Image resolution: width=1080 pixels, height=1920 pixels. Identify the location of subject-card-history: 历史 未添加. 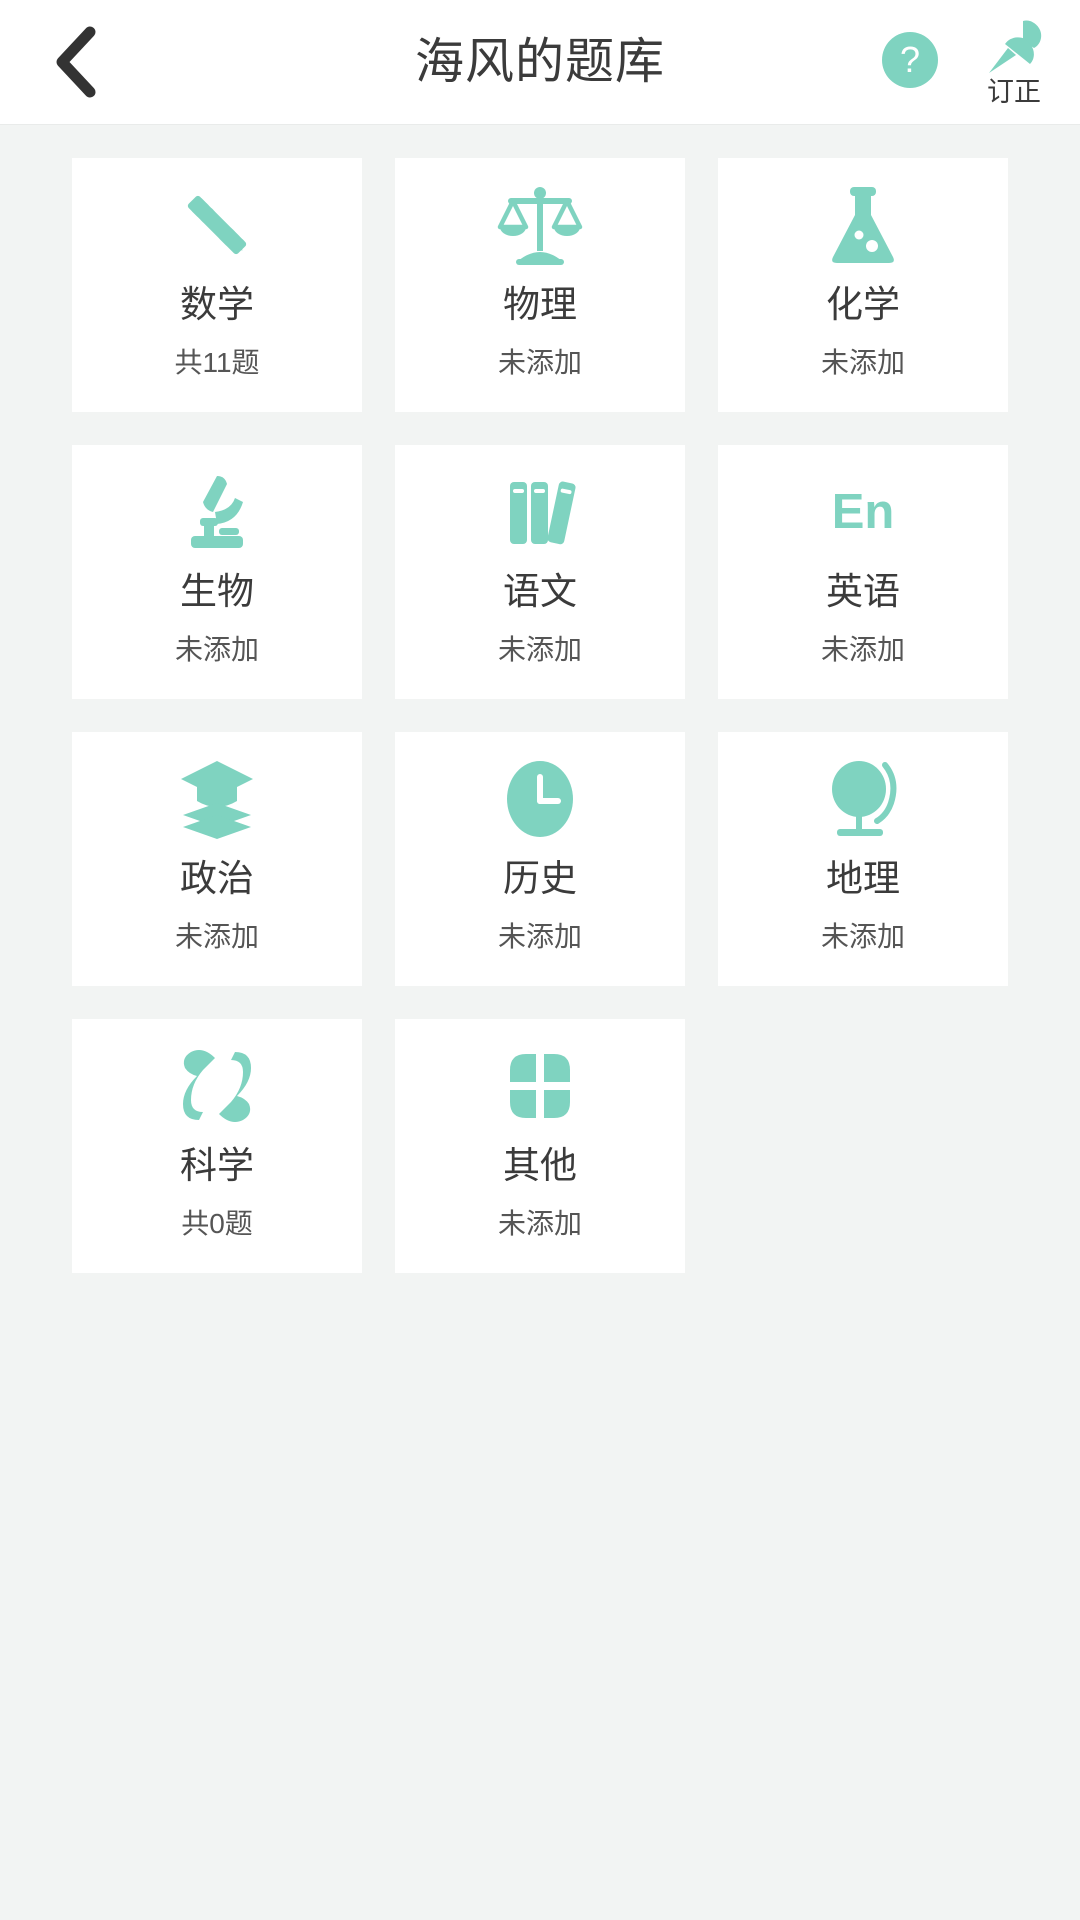
(540, 859).